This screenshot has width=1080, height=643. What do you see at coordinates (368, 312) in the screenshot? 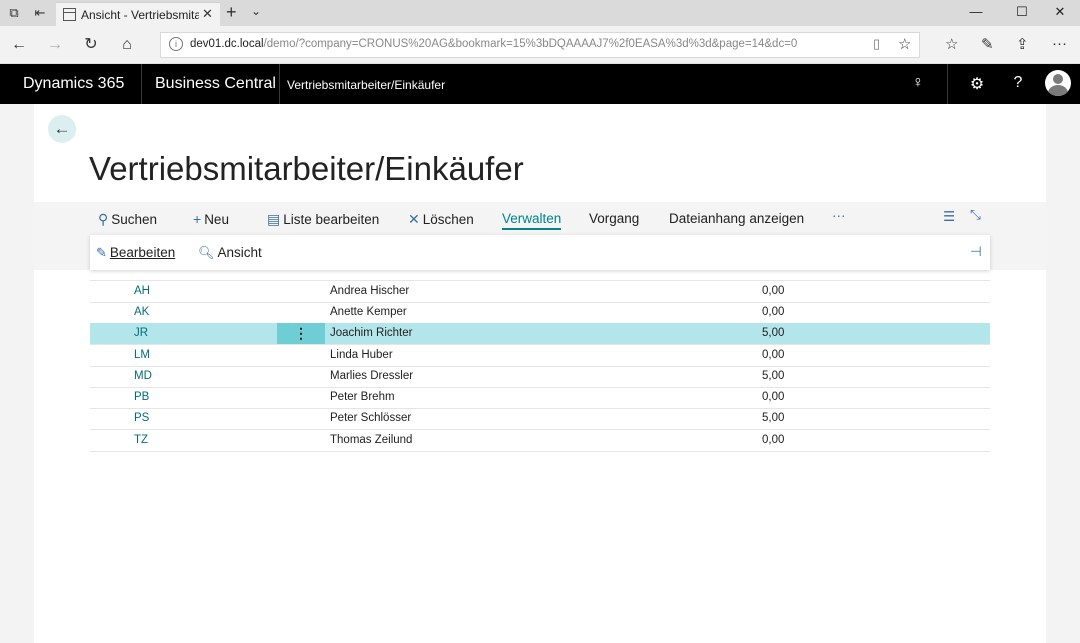
I see `row-name: Anette Kemper` at bounding box center [368, 312].